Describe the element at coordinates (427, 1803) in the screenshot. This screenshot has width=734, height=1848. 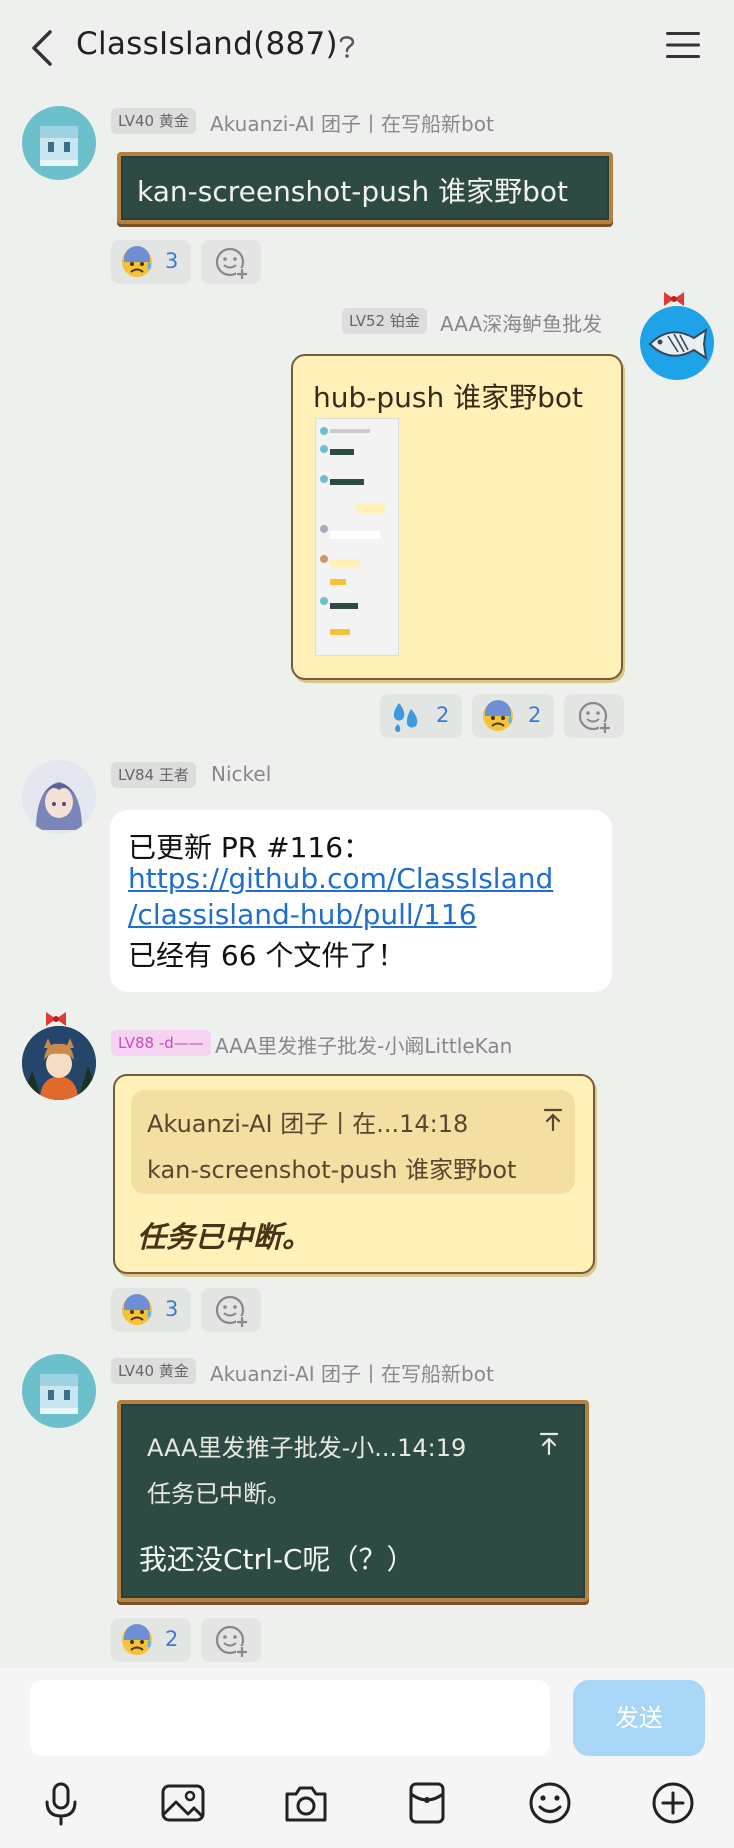
I see `red-packet-icon` at that location.